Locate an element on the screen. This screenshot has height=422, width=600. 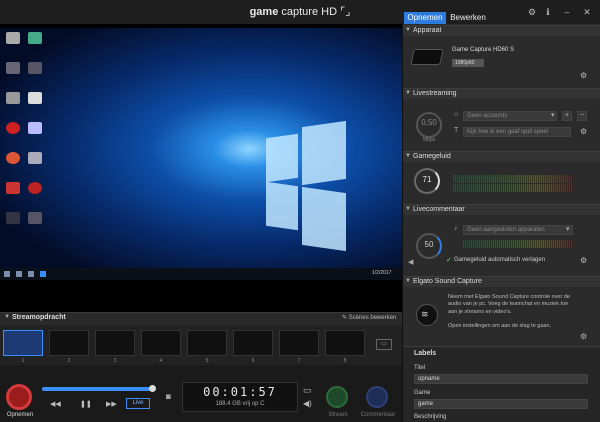
disk-space: 188.4 GB vrij op C is located at coordinates (240, 404).